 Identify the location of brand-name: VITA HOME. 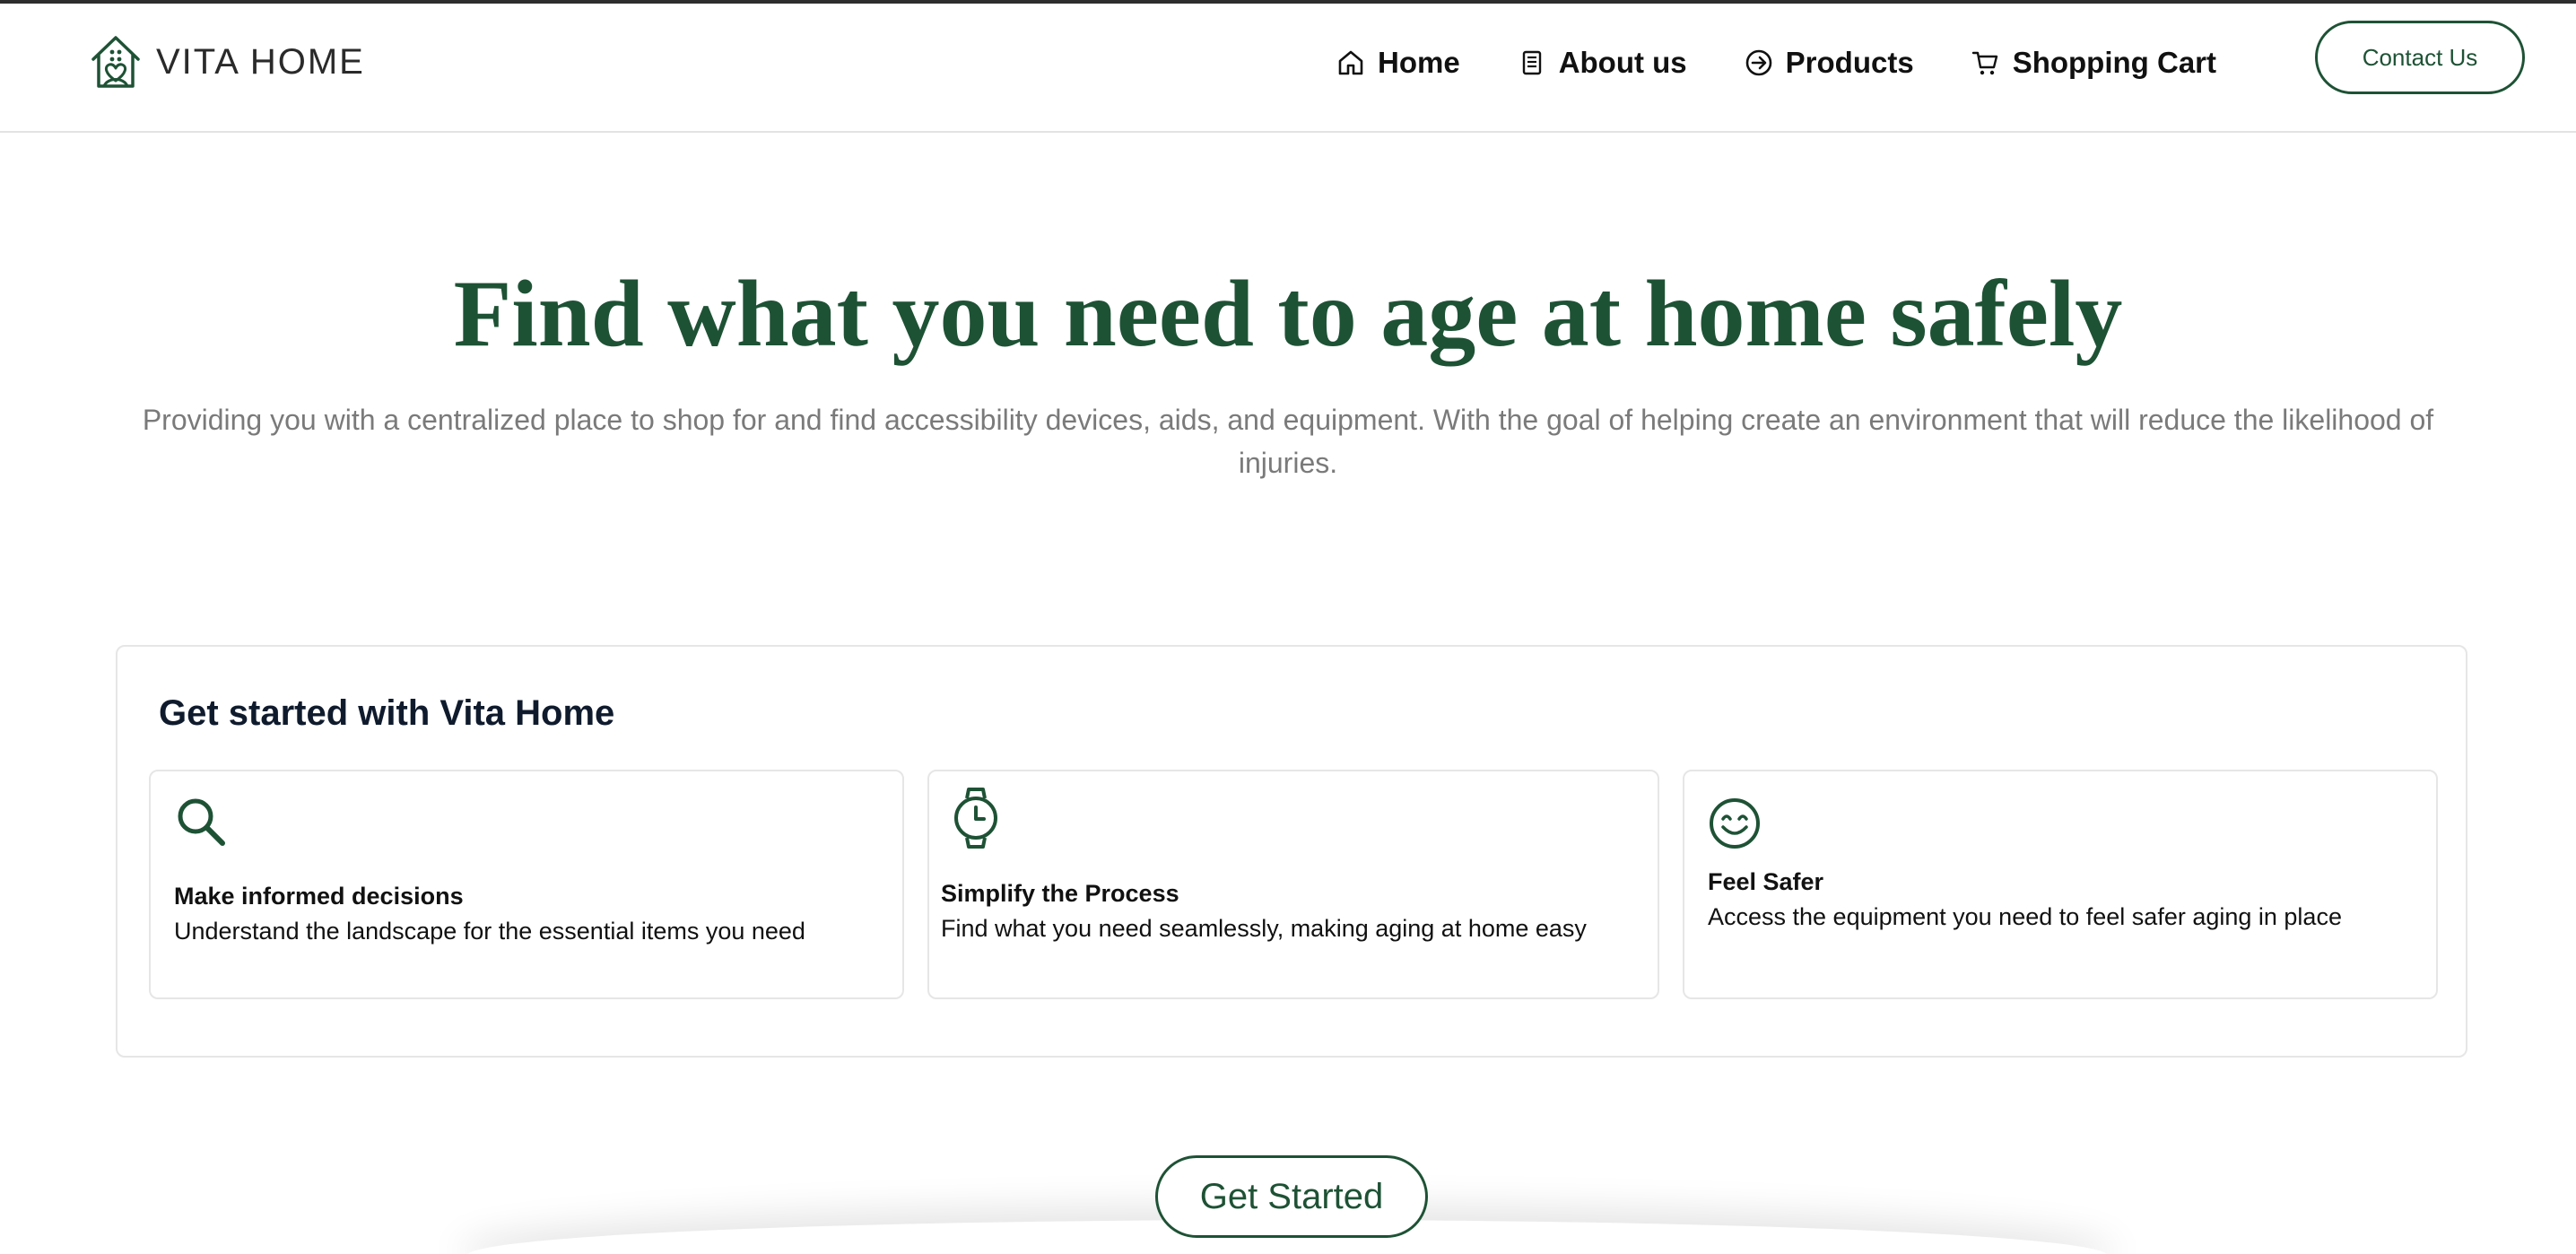
(260, 61).